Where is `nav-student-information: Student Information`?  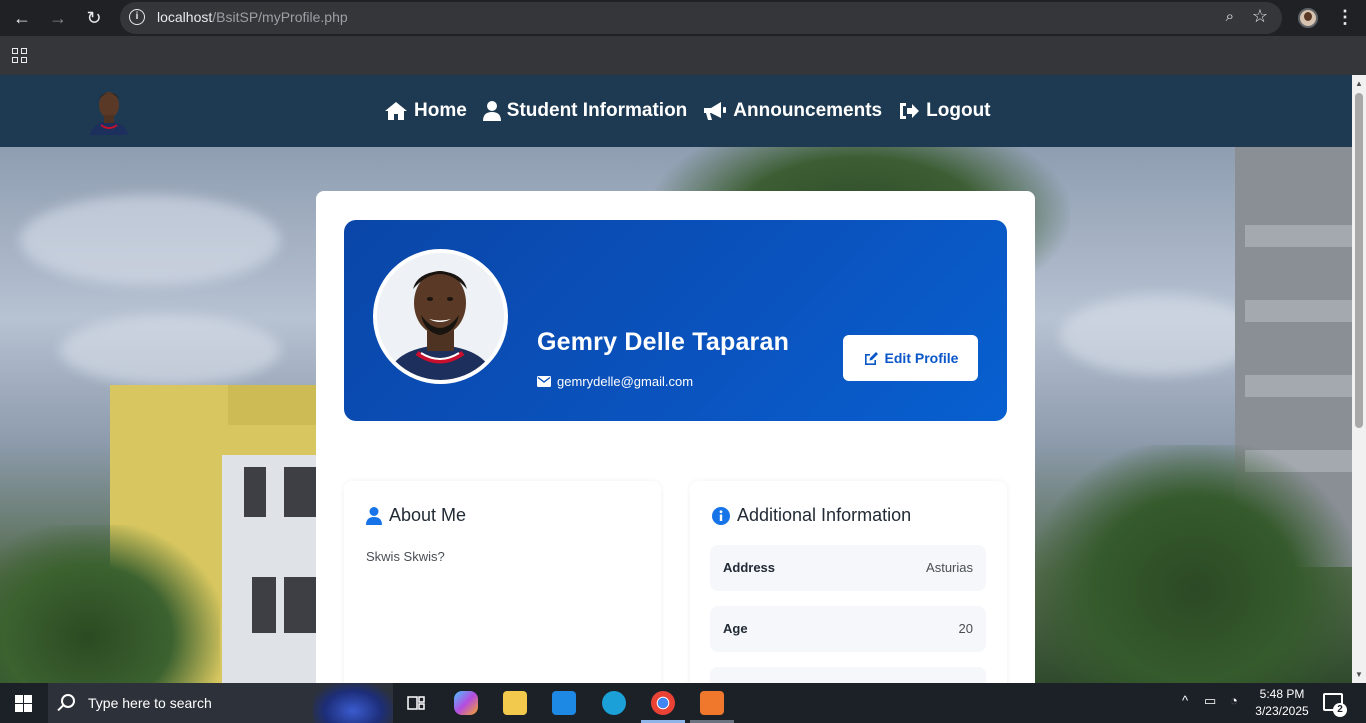 nav-student-information: Student Information is located at coordinates (585, 111).